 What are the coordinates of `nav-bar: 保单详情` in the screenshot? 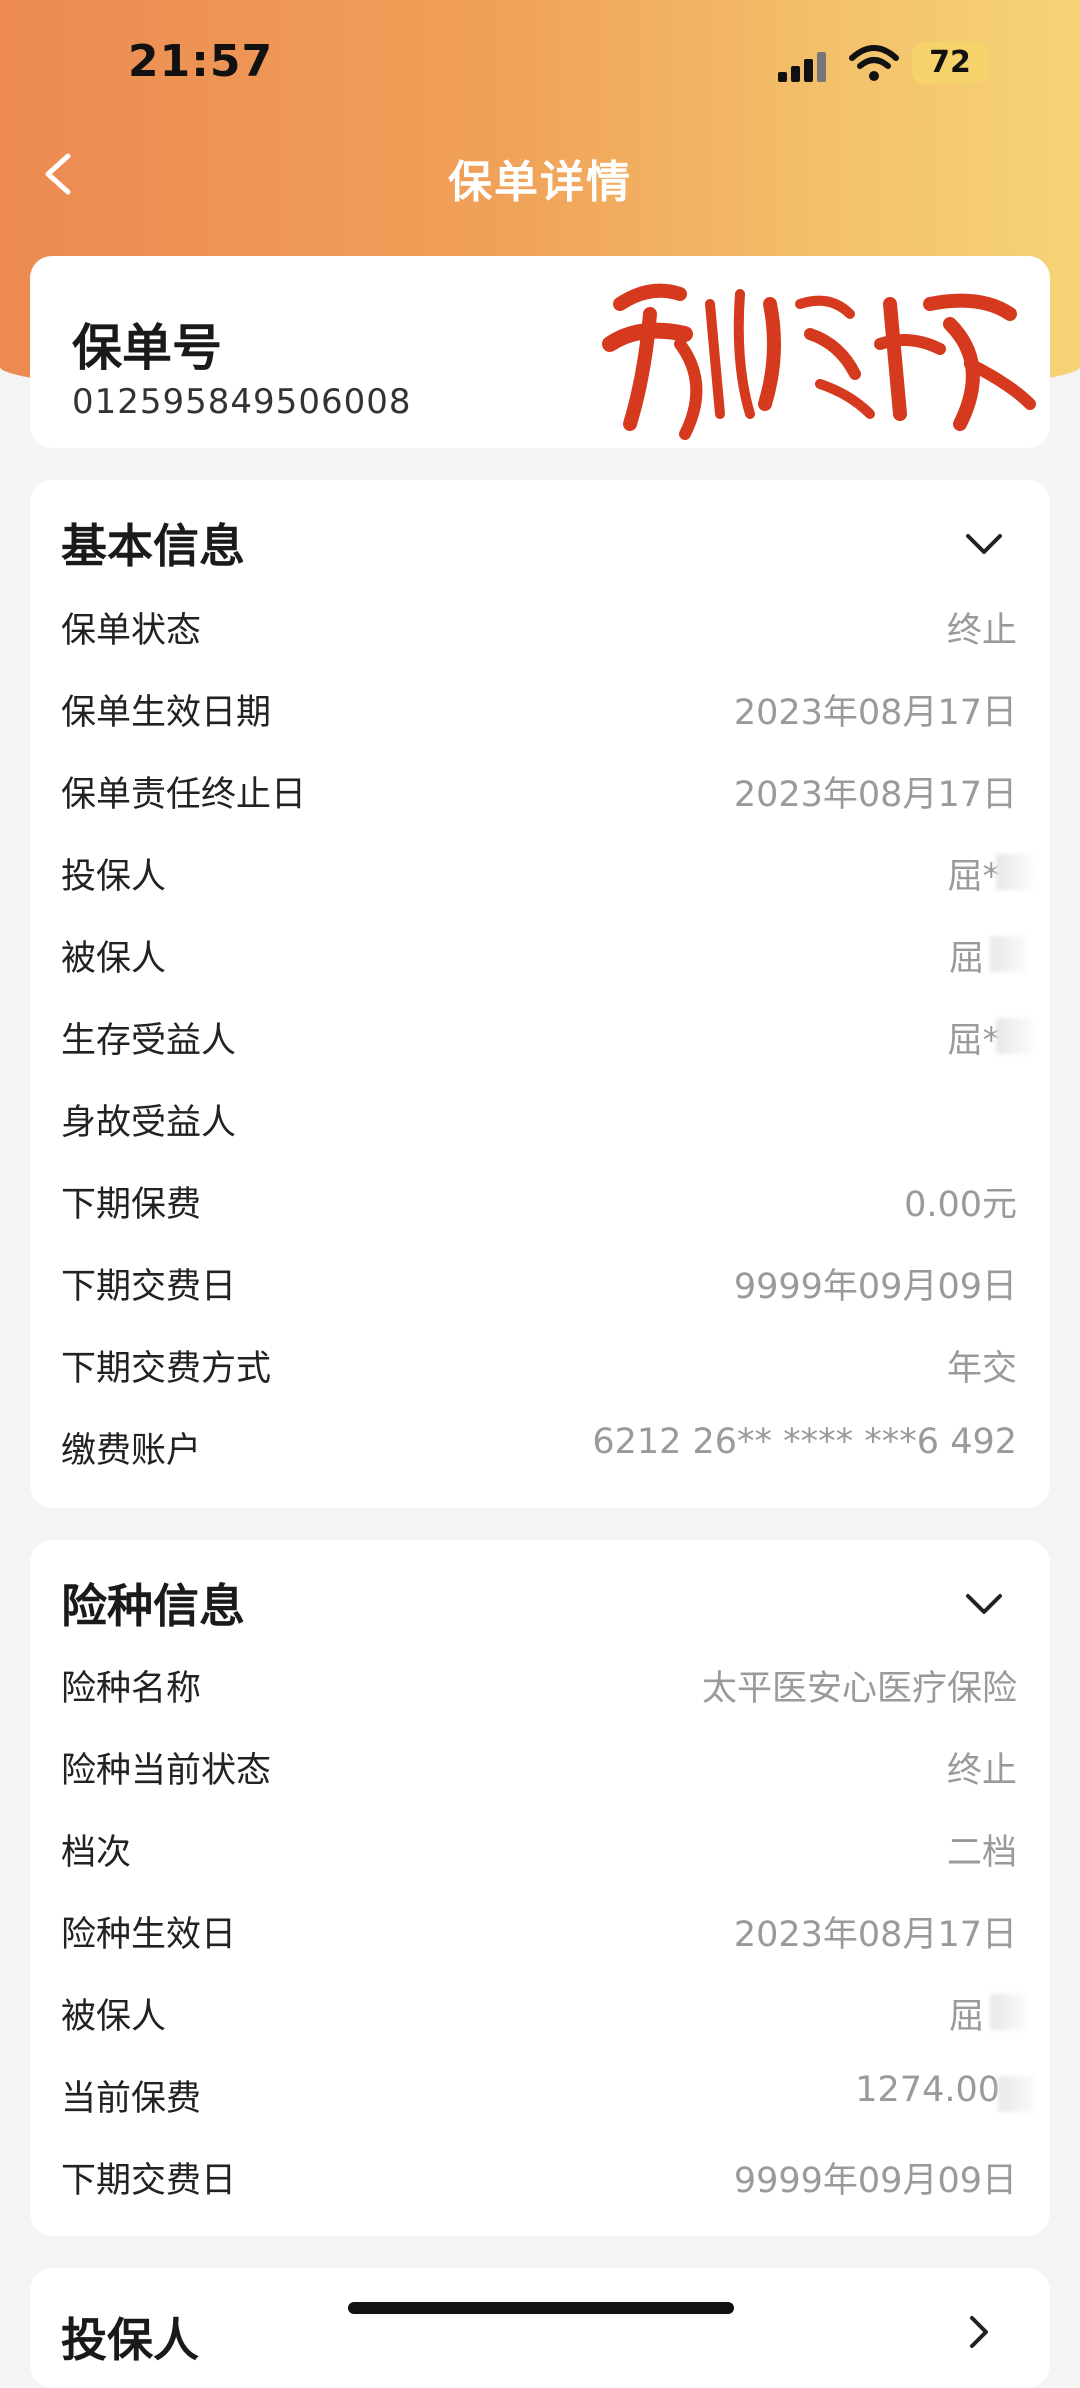 It's located at (540, 175).